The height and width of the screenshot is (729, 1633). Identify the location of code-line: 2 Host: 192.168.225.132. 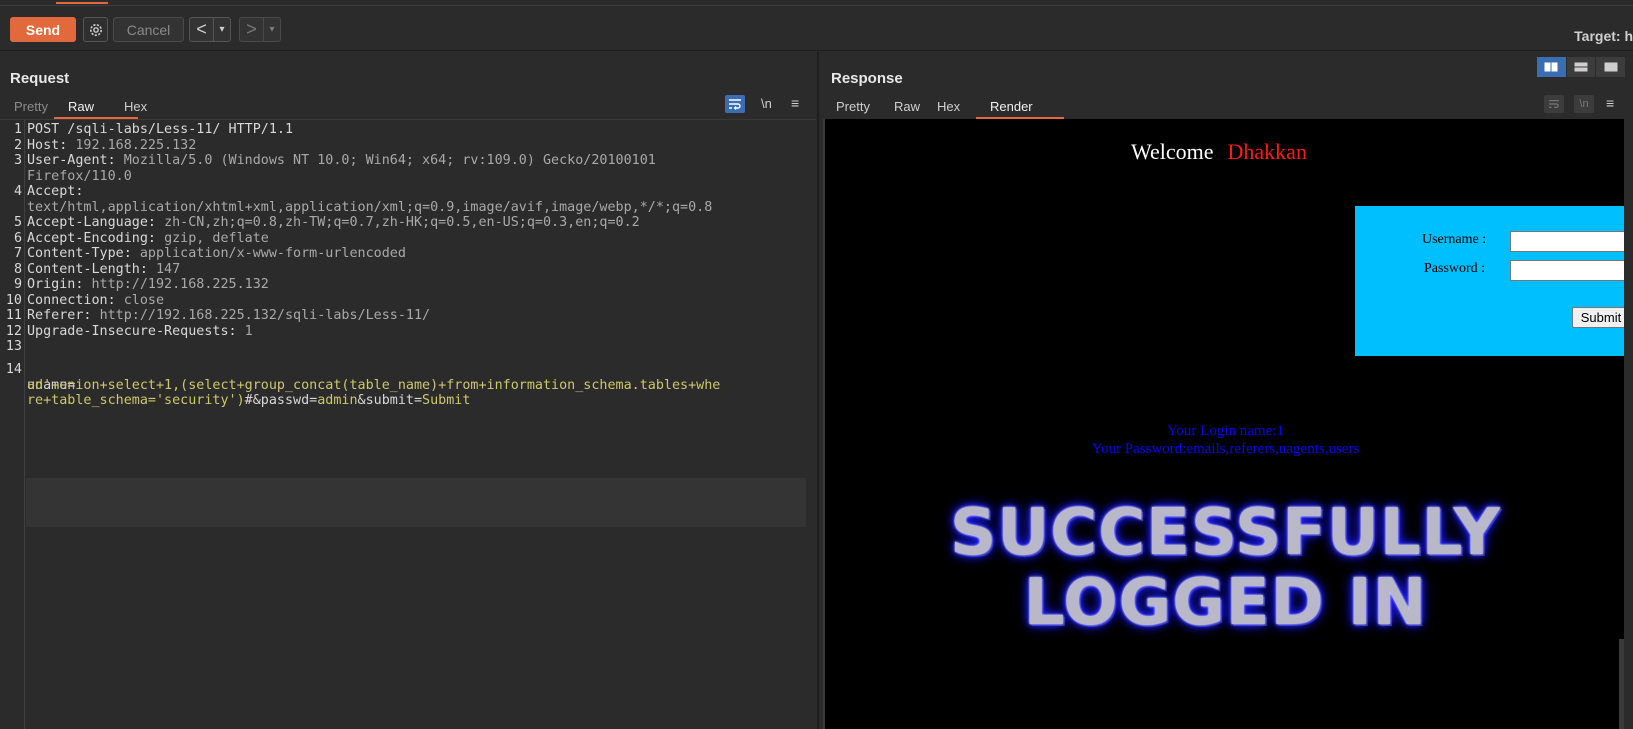
(408, 146).